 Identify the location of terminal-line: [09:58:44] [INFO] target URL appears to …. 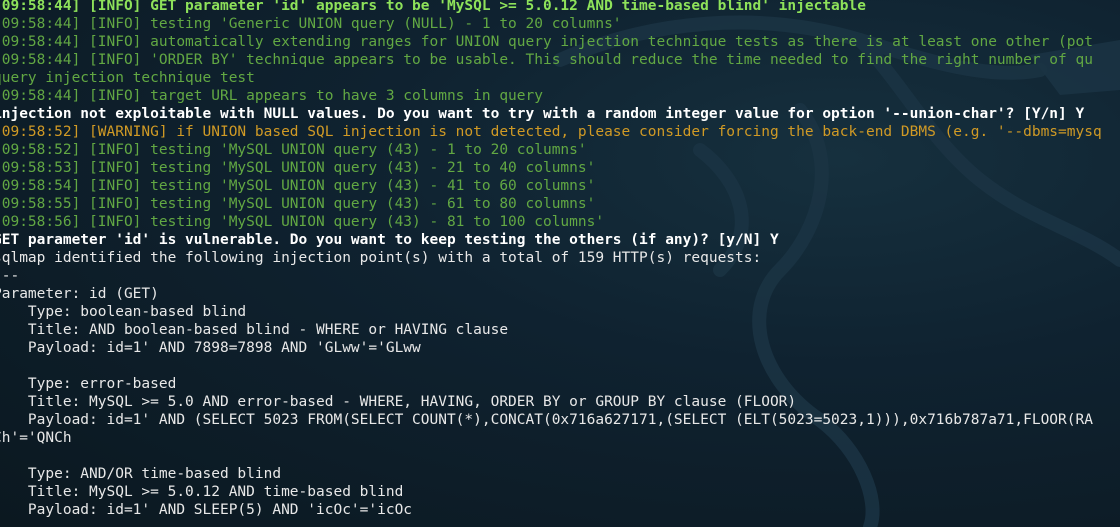
(271, 96).